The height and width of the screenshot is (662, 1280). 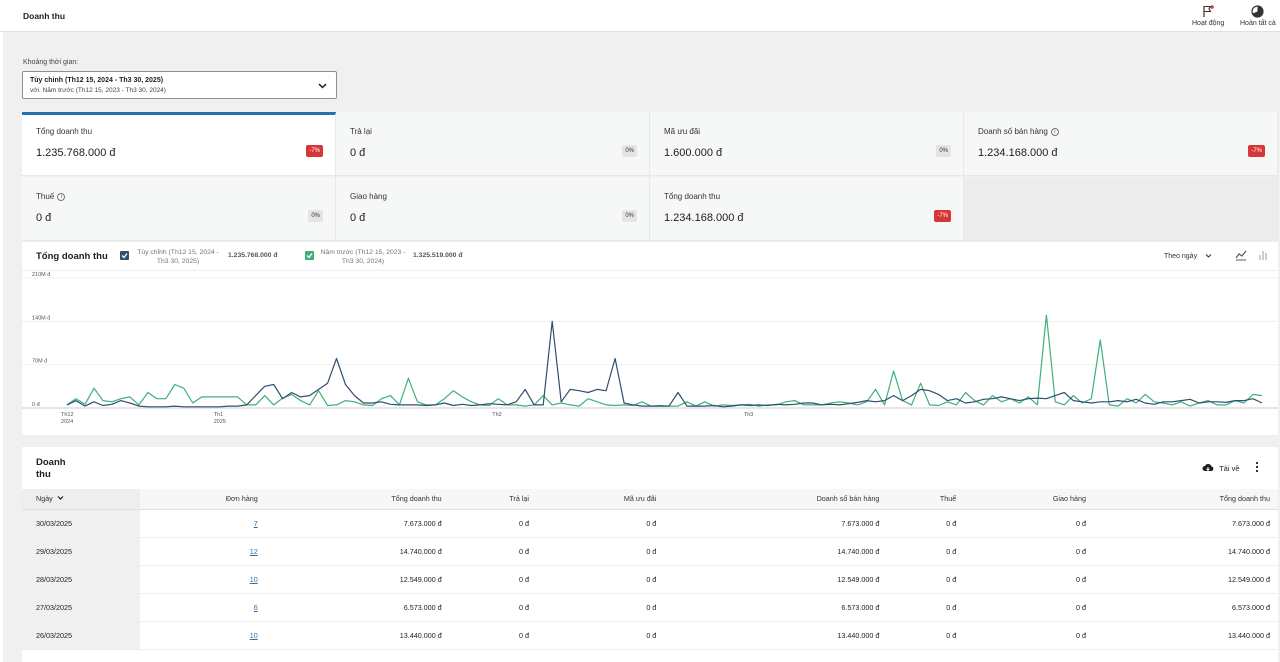 What do you see at coordinates (692, 196) in the screenshot?
I see `metric-label: Tổng doanh thu` at bounding box center [692, 196].